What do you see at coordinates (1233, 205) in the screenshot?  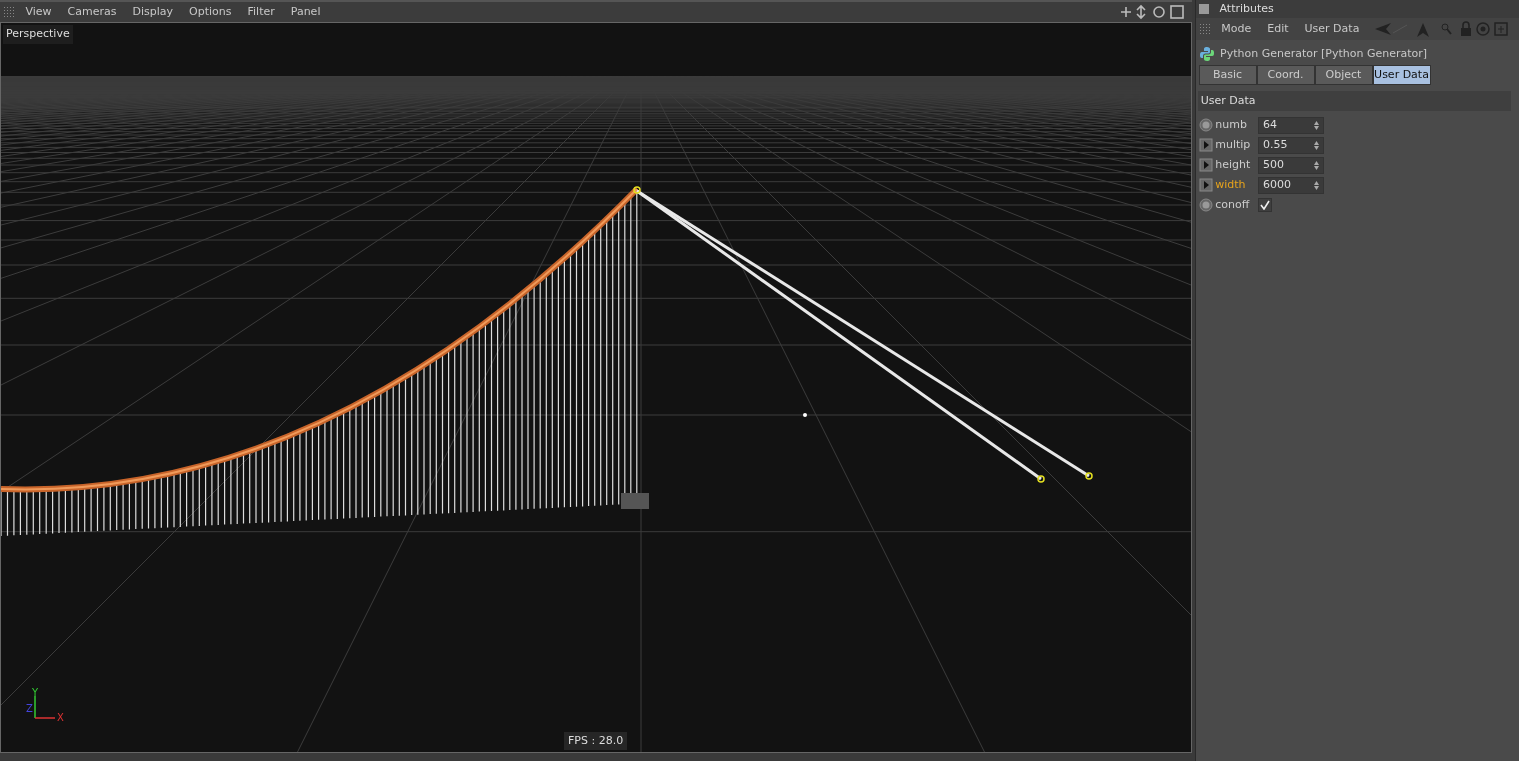 I see `parameter-label: conoff` at bounding box center [1233, 205].